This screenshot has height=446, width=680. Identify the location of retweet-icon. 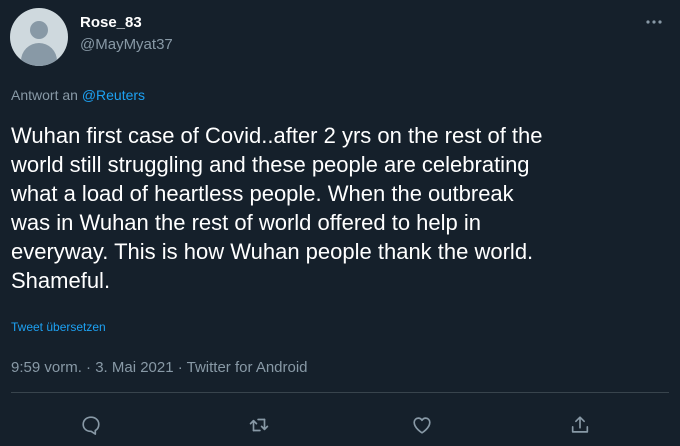
(259, 425).